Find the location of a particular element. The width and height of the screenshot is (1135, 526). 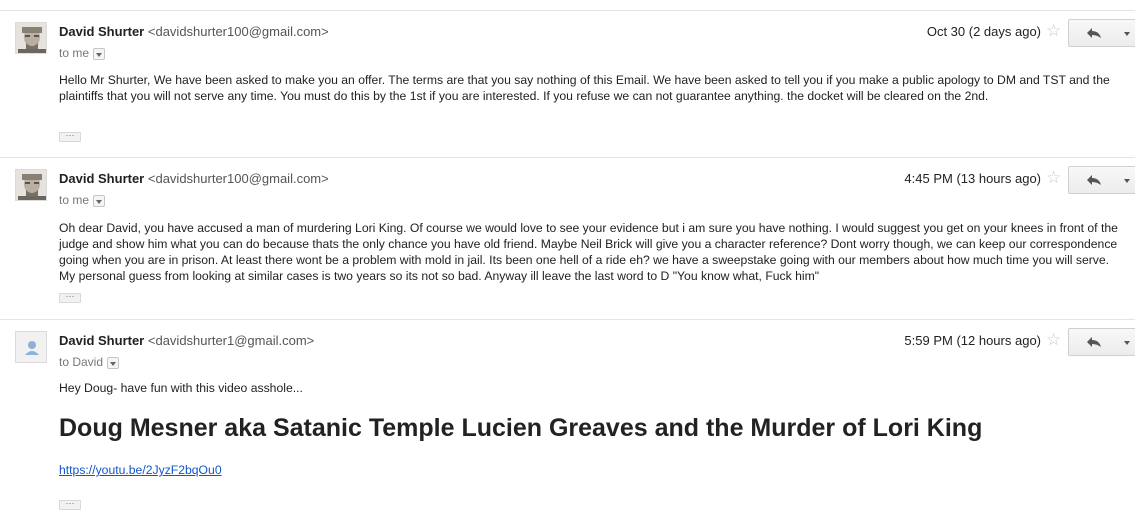

message-date: 5:59 PM (12 hours ago) is located at coordinates (972, 340).